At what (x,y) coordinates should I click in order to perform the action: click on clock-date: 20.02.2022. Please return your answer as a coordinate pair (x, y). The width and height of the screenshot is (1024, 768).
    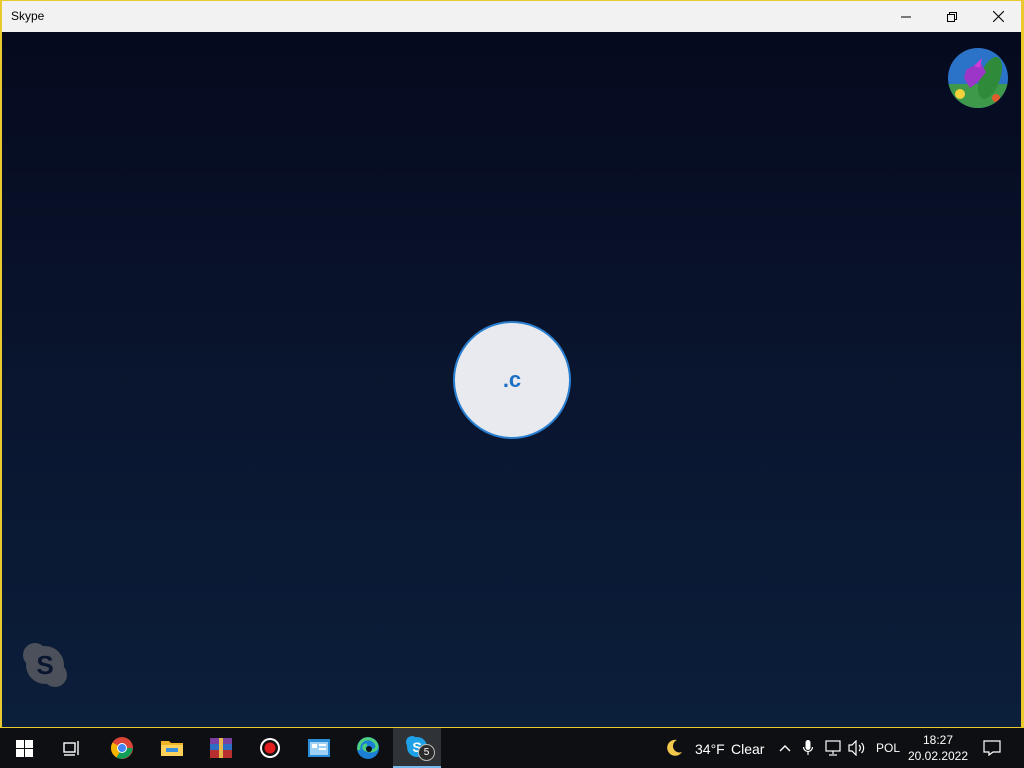
    Looking at the image, I should click on (938, 756).